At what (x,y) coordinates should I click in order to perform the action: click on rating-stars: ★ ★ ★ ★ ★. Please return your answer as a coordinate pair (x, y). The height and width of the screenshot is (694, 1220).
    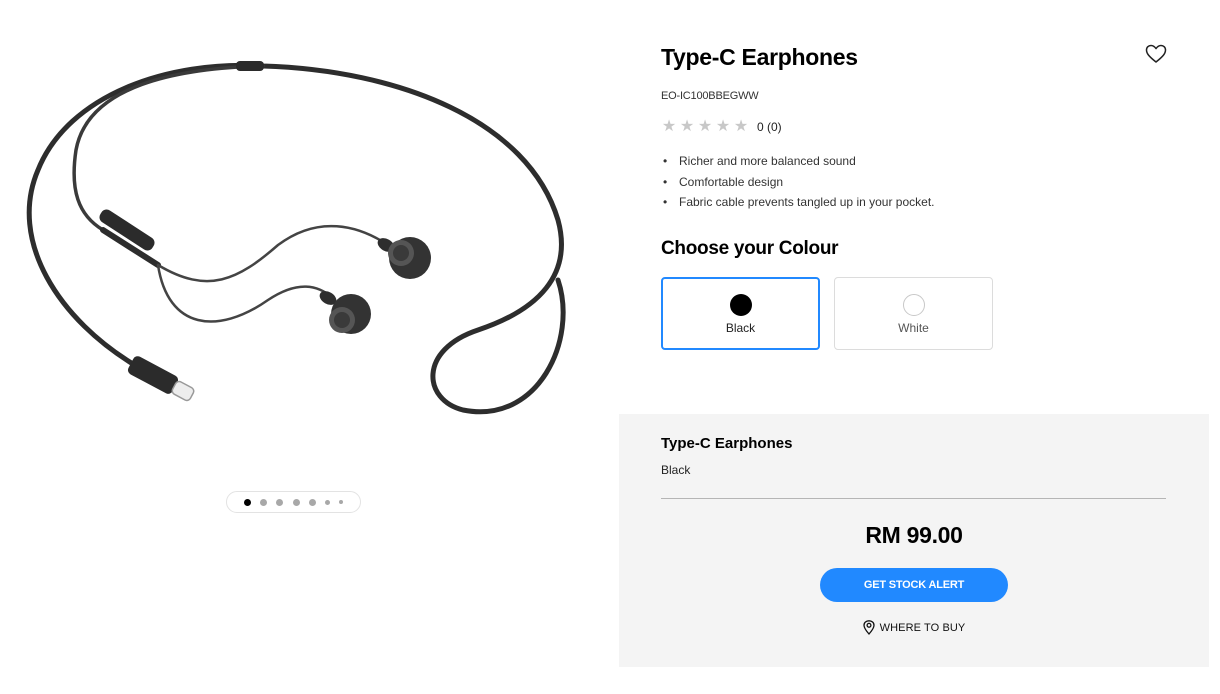
    Looking at the image, I should click on (705, 127).